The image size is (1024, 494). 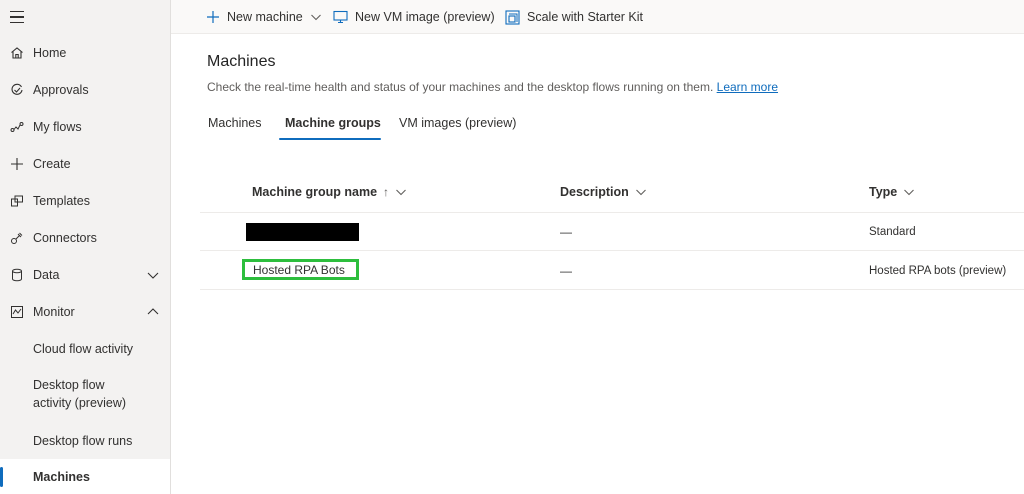 I want to click on sidebar-item-desktop-flow-runs: Desktop flow runs, so click(x=85, y=440).